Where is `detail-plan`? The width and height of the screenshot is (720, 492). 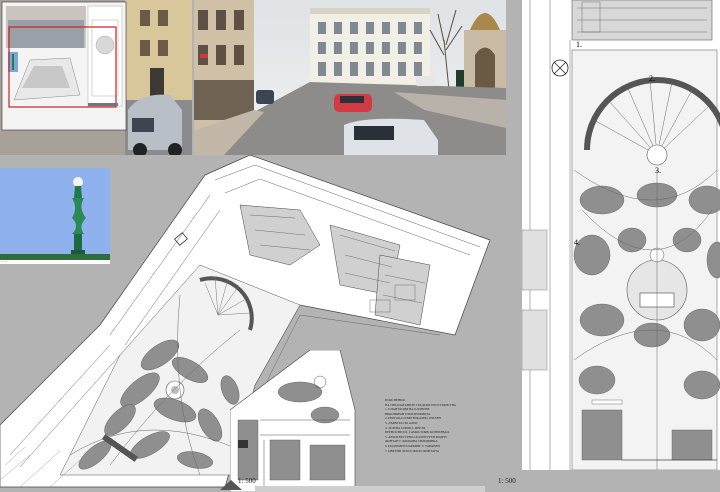
detail-plan is located at coordinates (295, 421).